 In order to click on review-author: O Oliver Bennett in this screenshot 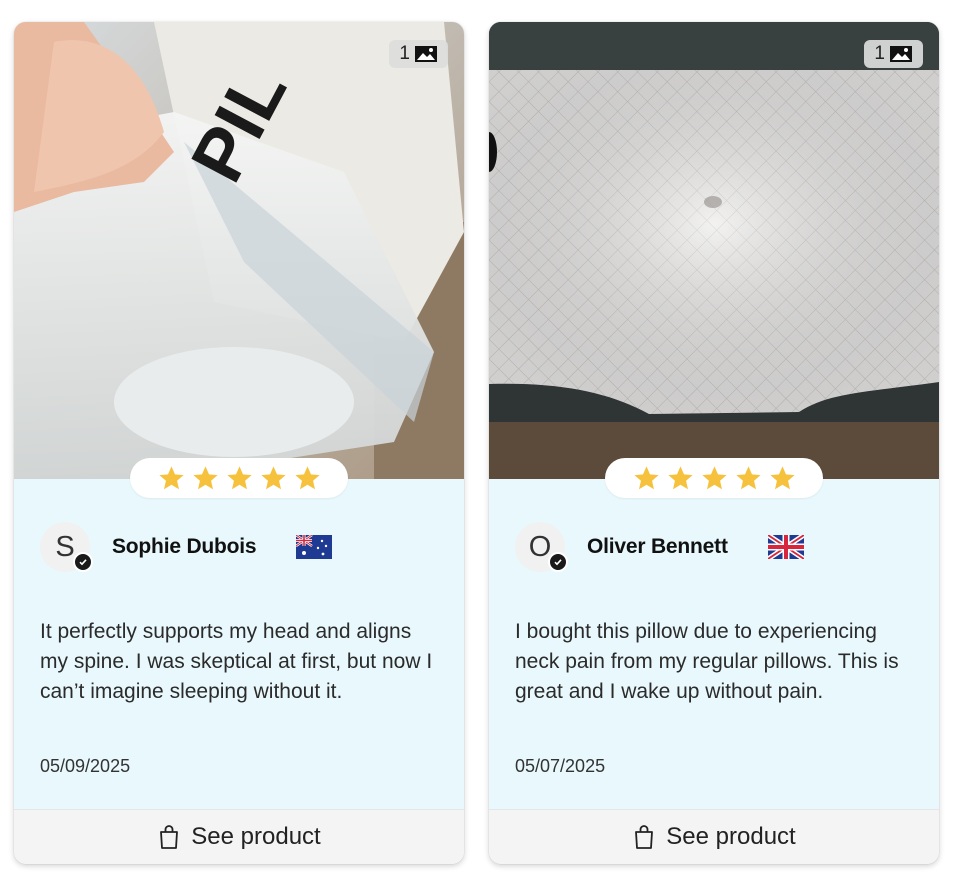, I will do `click(659, 547)`.